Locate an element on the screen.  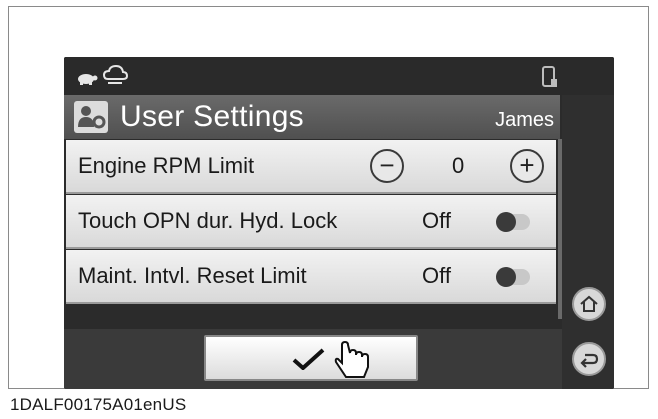
home-button is located at coordinates (589, 304).